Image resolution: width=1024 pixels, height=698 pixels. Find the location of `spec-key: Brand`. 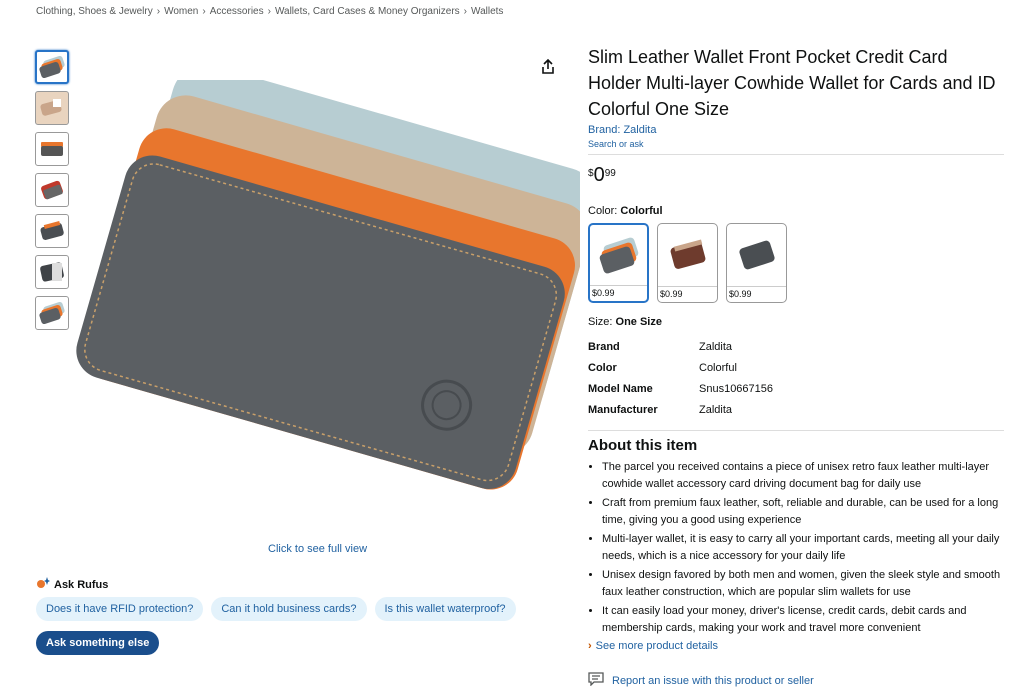

spec-key: Brand is located at coordinates (604, 347).